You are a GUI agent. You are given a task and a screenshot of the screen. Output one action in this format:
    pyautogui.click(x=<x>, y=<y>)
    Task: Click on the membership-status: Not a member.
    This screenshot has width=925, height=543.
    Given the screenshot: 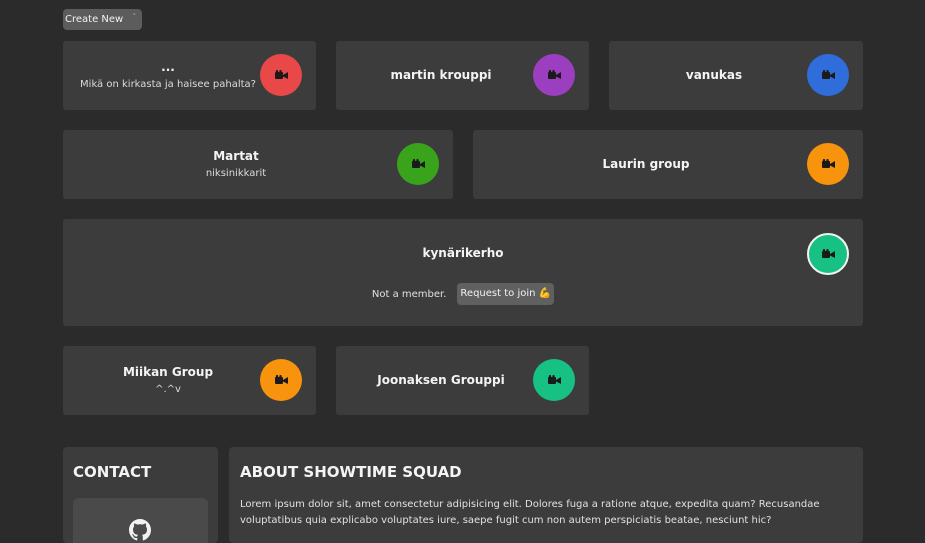 What is the action you would take?
    pyautogui.click(x=409, y=294)
    